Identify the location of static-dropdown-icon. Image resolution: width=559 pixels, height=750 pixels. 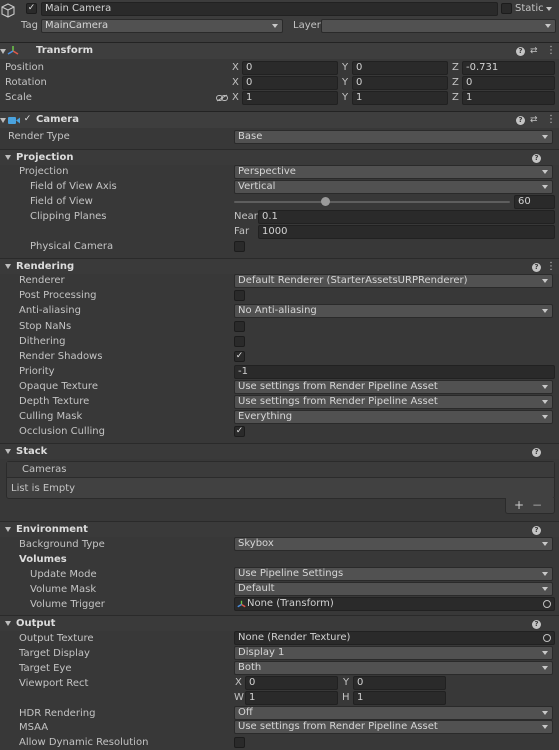
(549, 9).